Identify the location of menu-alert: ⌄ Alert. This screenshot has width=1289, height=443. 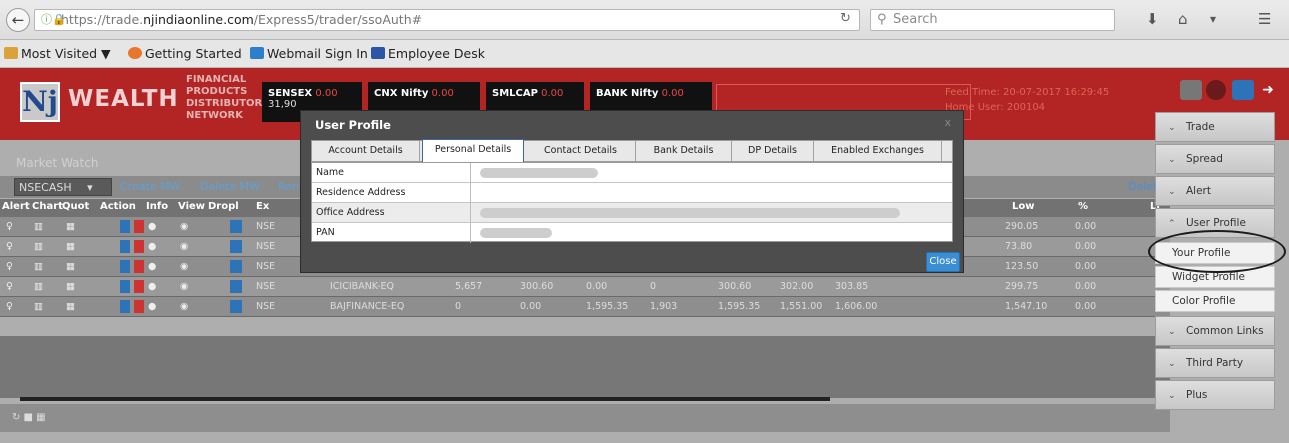
(1215, 191).